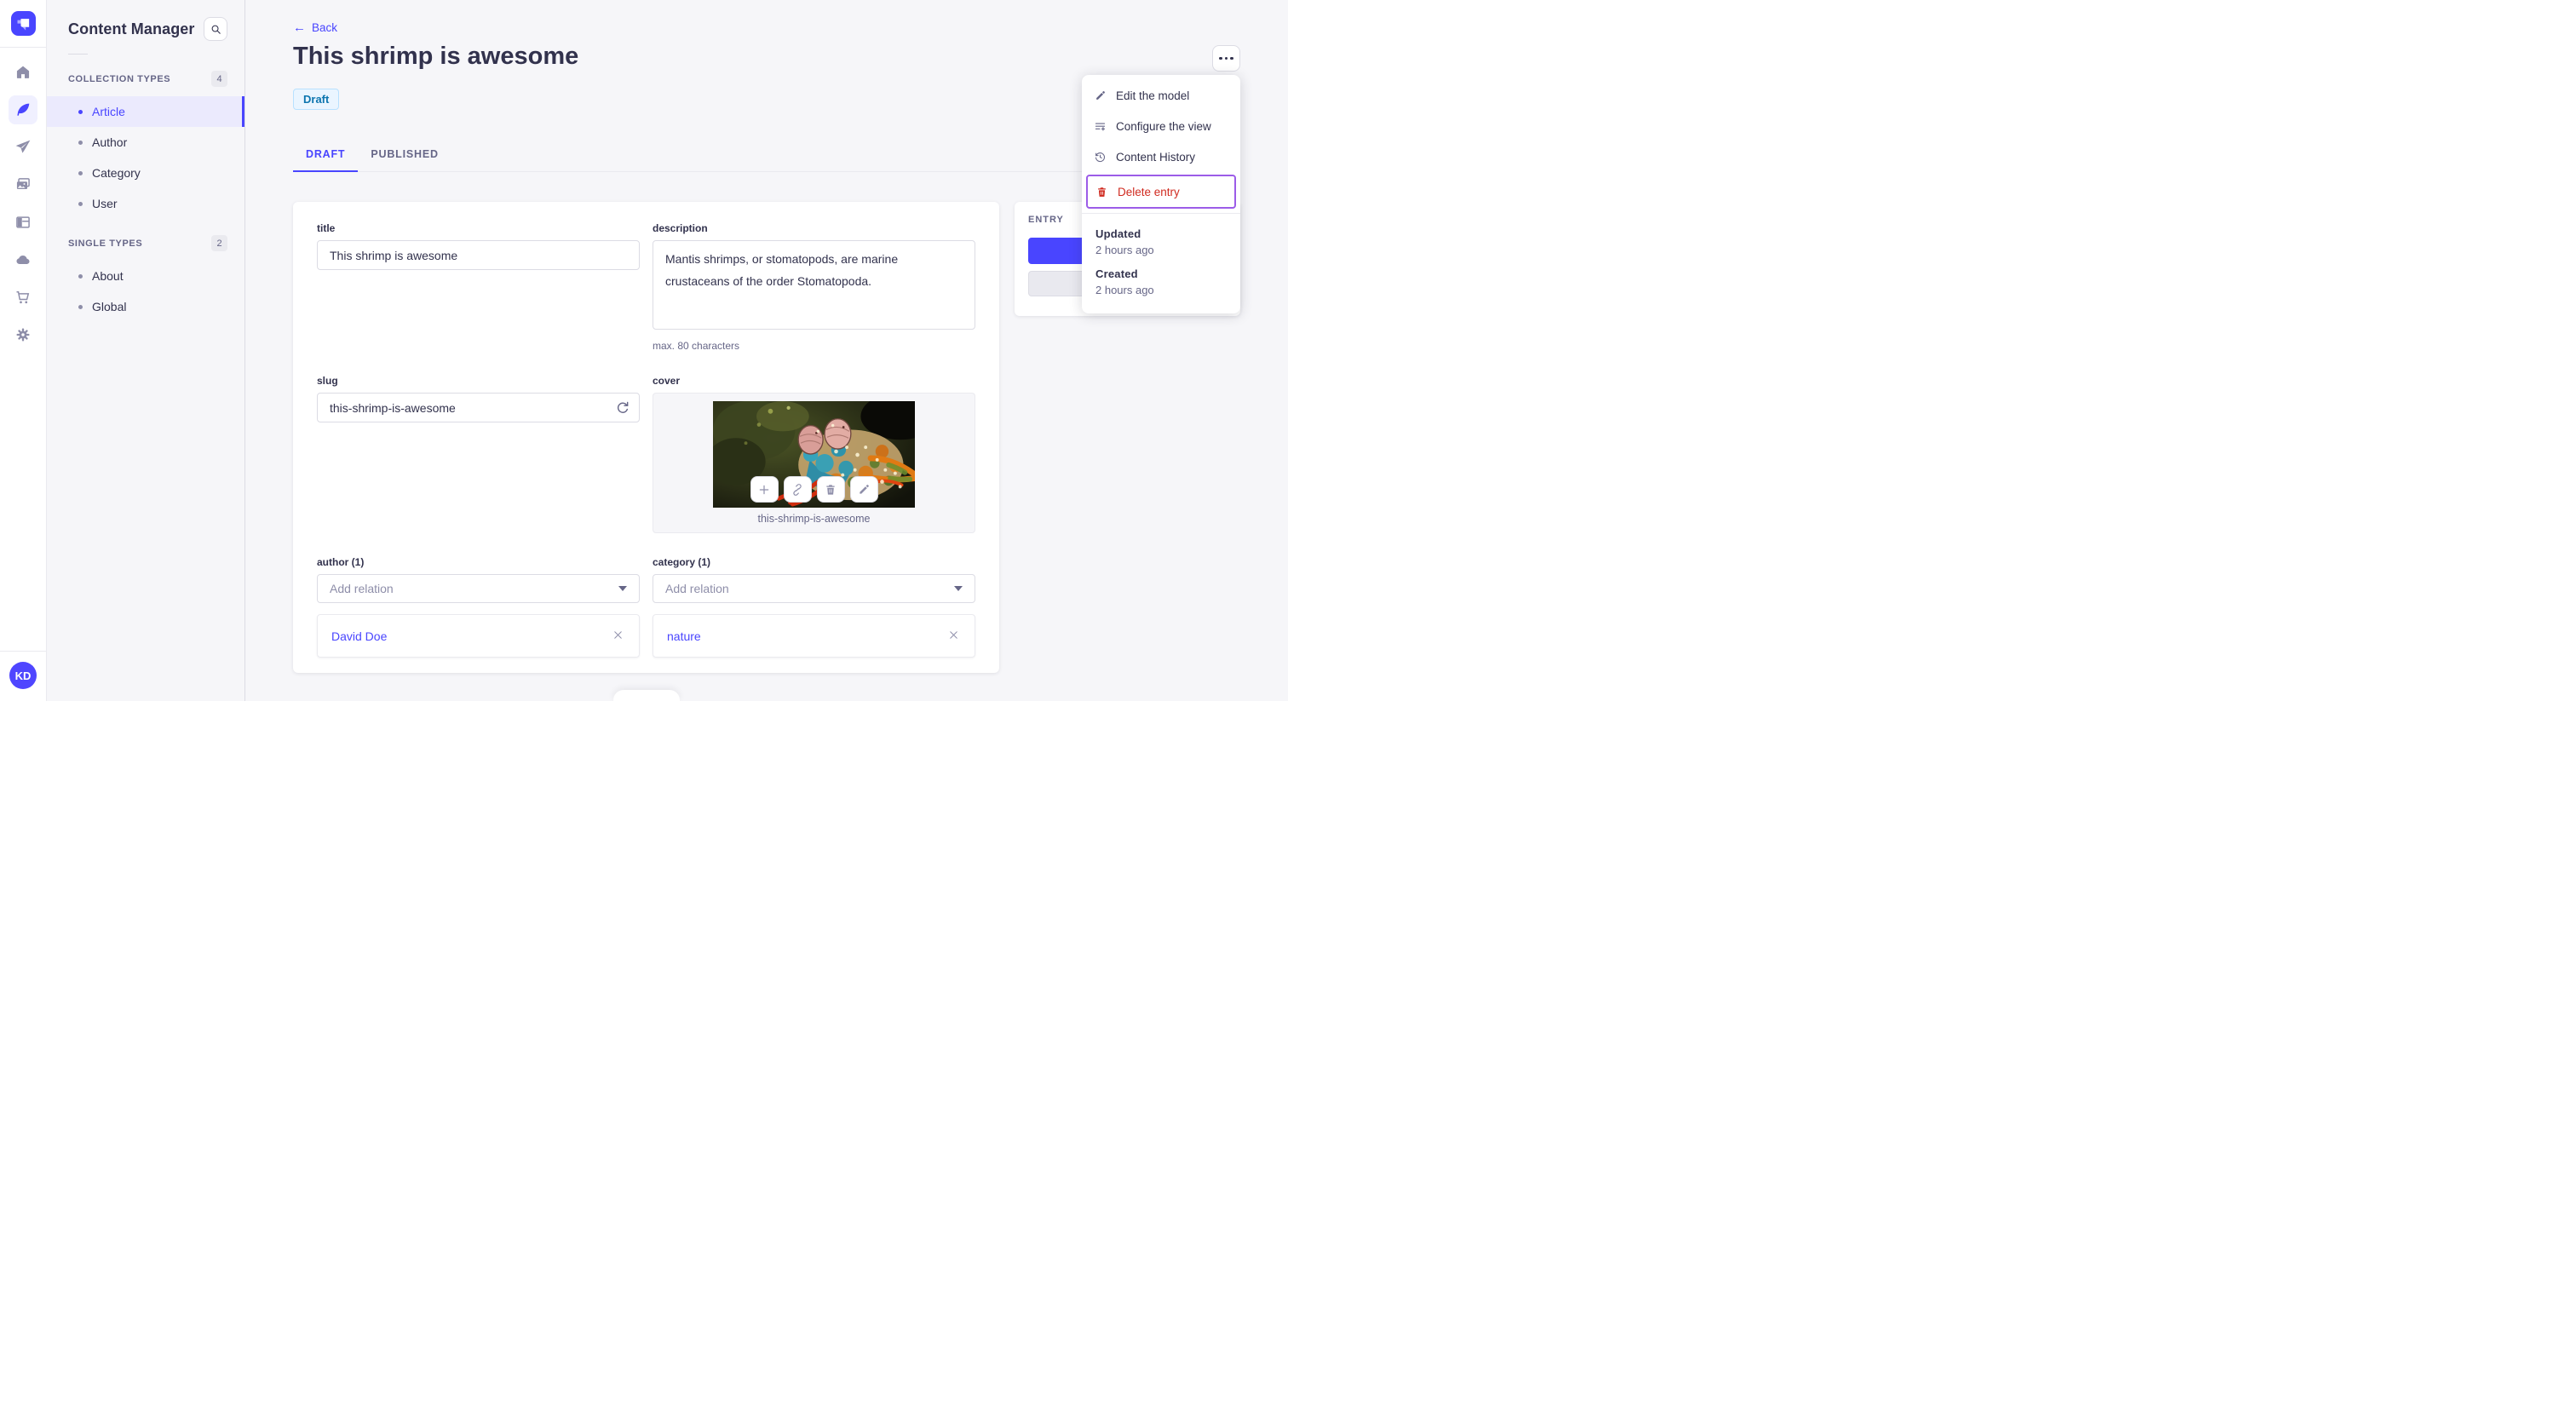  What do you see at coordinates (110, 142) in the screenshot?
I see `sidebar-item-label: Author` at bounding box center [110, 142].